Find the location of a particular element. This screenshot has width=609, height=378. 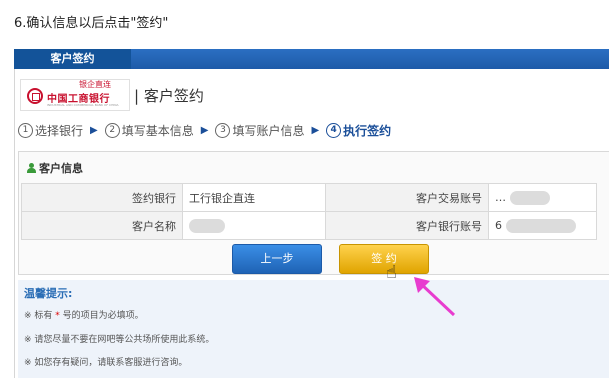

tip-line-1: ※ 标有 * 号的项目为必填项。 is located at coordinates (84, 314).